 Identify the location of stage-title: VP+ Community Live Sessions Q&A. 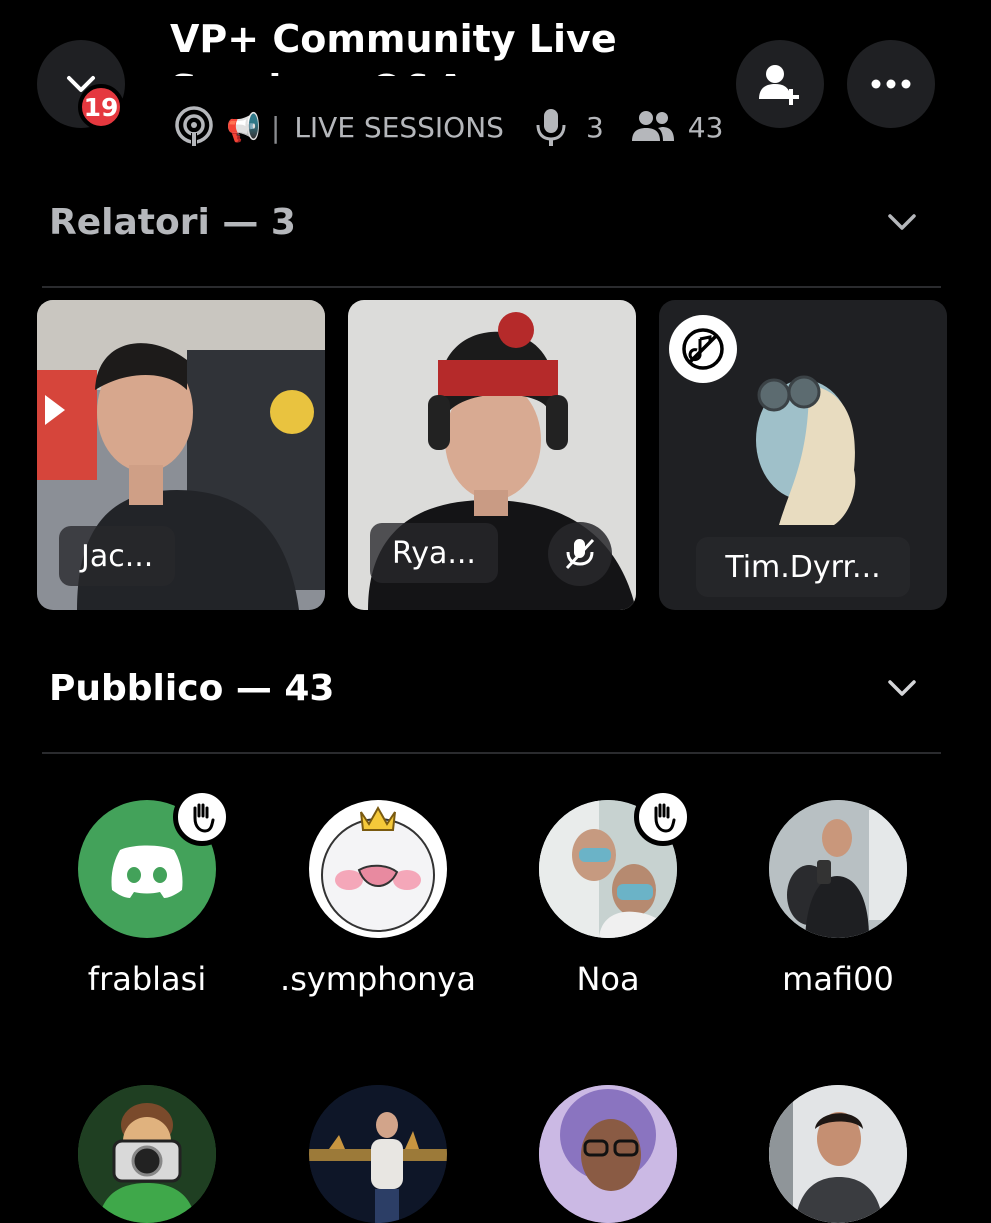
(393, 46).